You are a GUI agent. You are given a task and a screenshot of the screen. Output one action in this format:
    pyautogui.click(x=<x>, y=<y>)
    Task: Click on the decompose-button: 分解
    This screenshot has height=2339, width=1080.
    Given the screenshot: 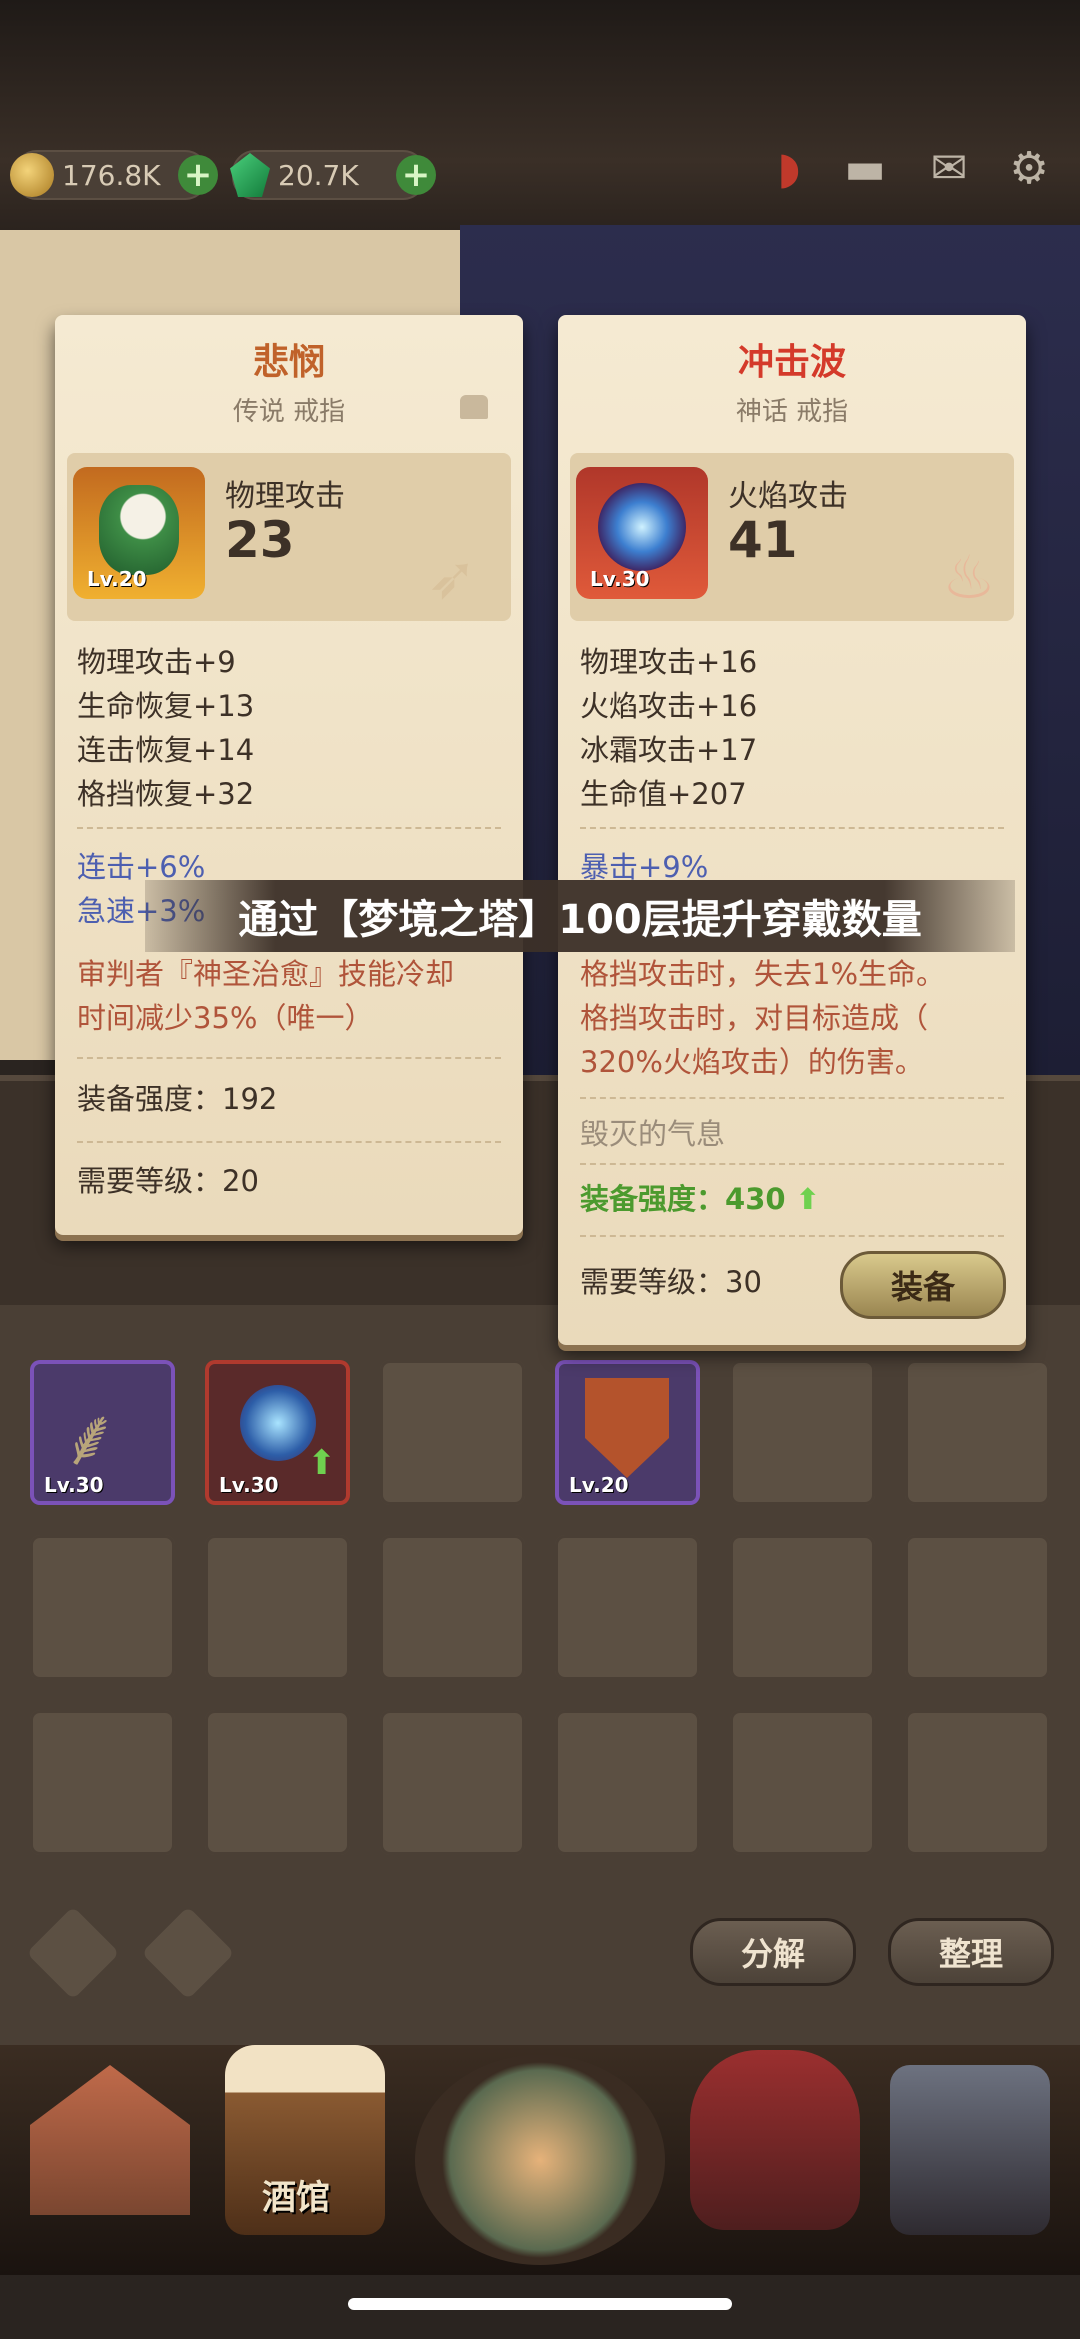 What is the action you would take?
    pyautogui.click(x=773, y=1952)
    